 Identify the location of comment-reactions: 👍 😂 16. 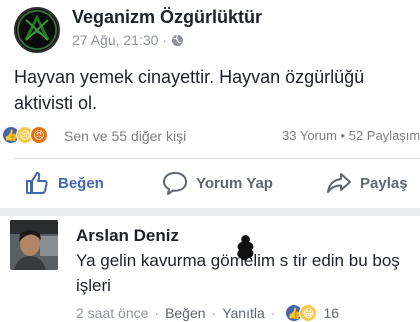
(312, 313).